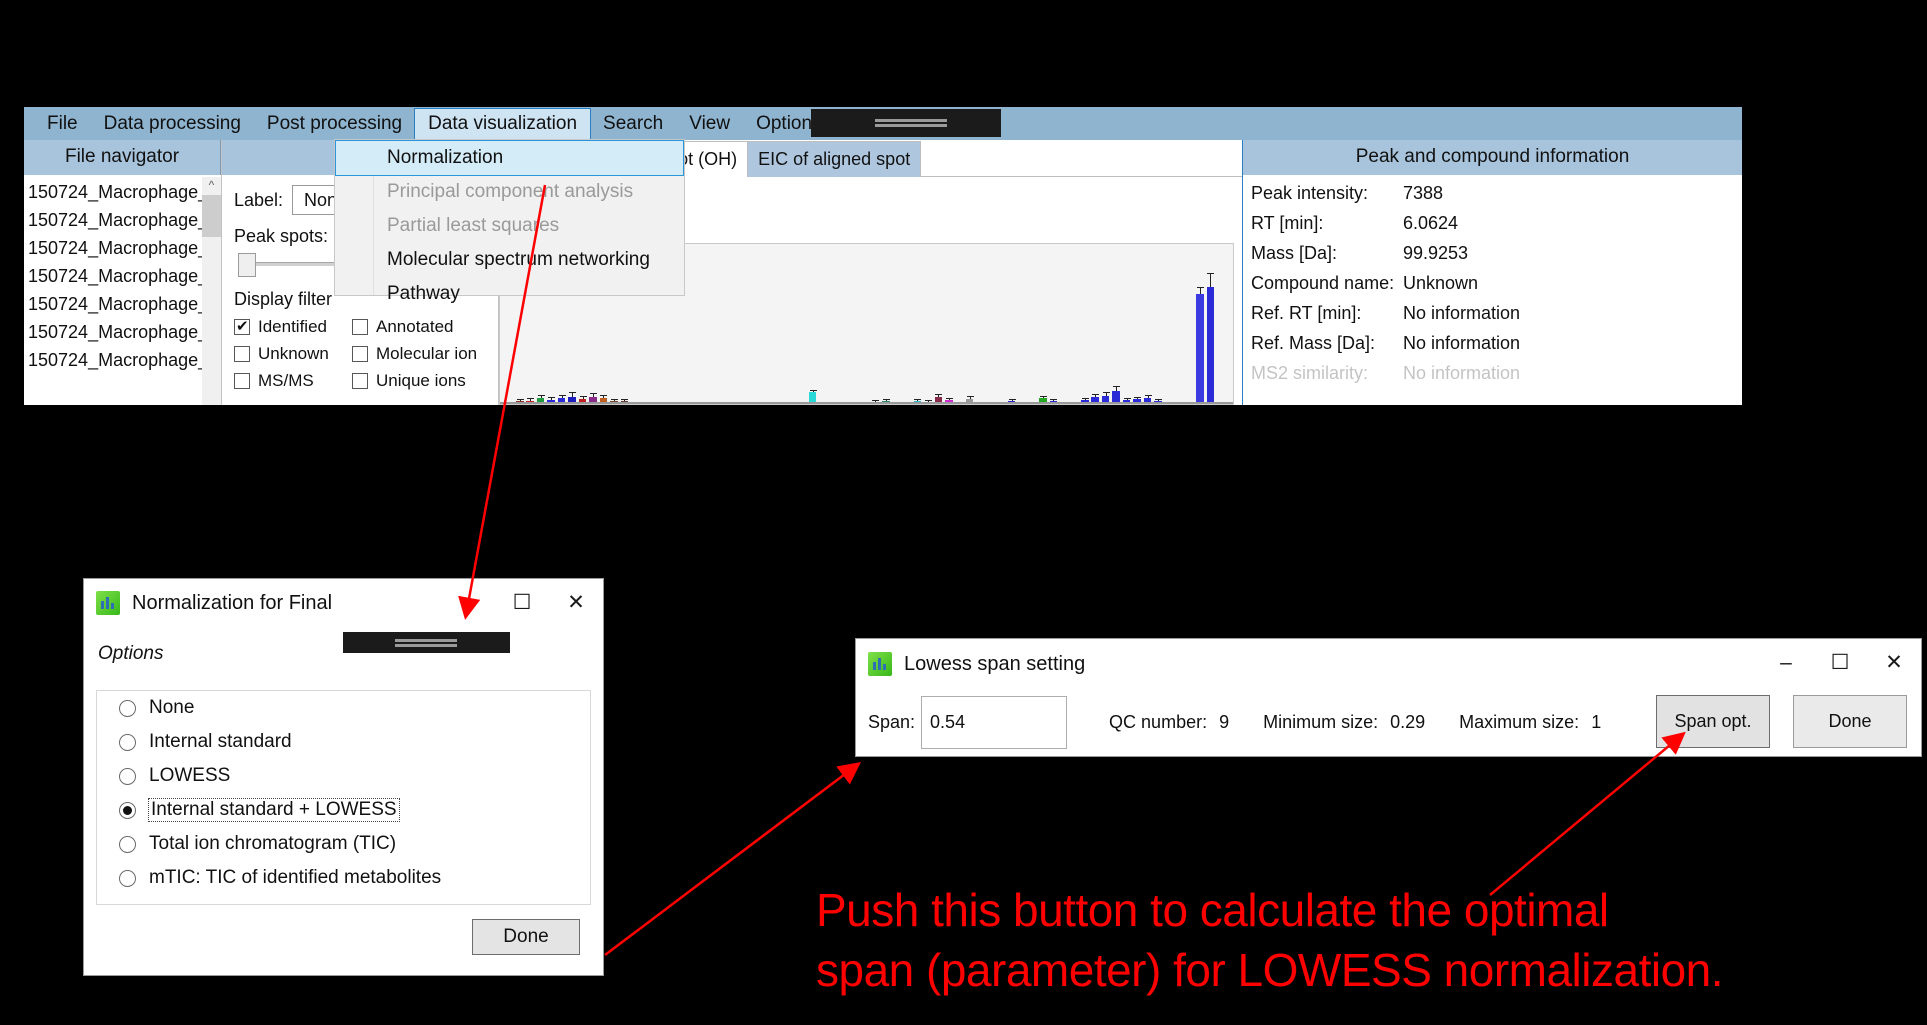 This screenshot has width=1927, height=1025. What do you see at coordinates (1713, 721) in the screenshot?
I see `span-opt-button: Span opt.` at bounding box center [1713, 721].